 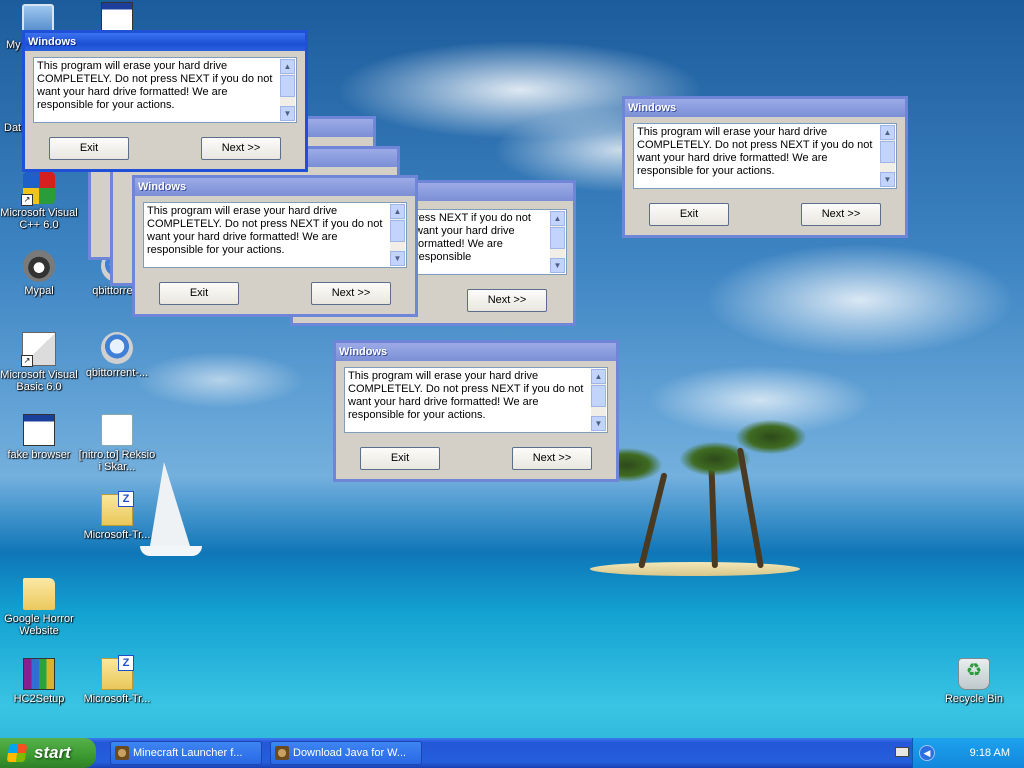 I want to click on minecraft-launcher-icon, so click(x=122, y=753).